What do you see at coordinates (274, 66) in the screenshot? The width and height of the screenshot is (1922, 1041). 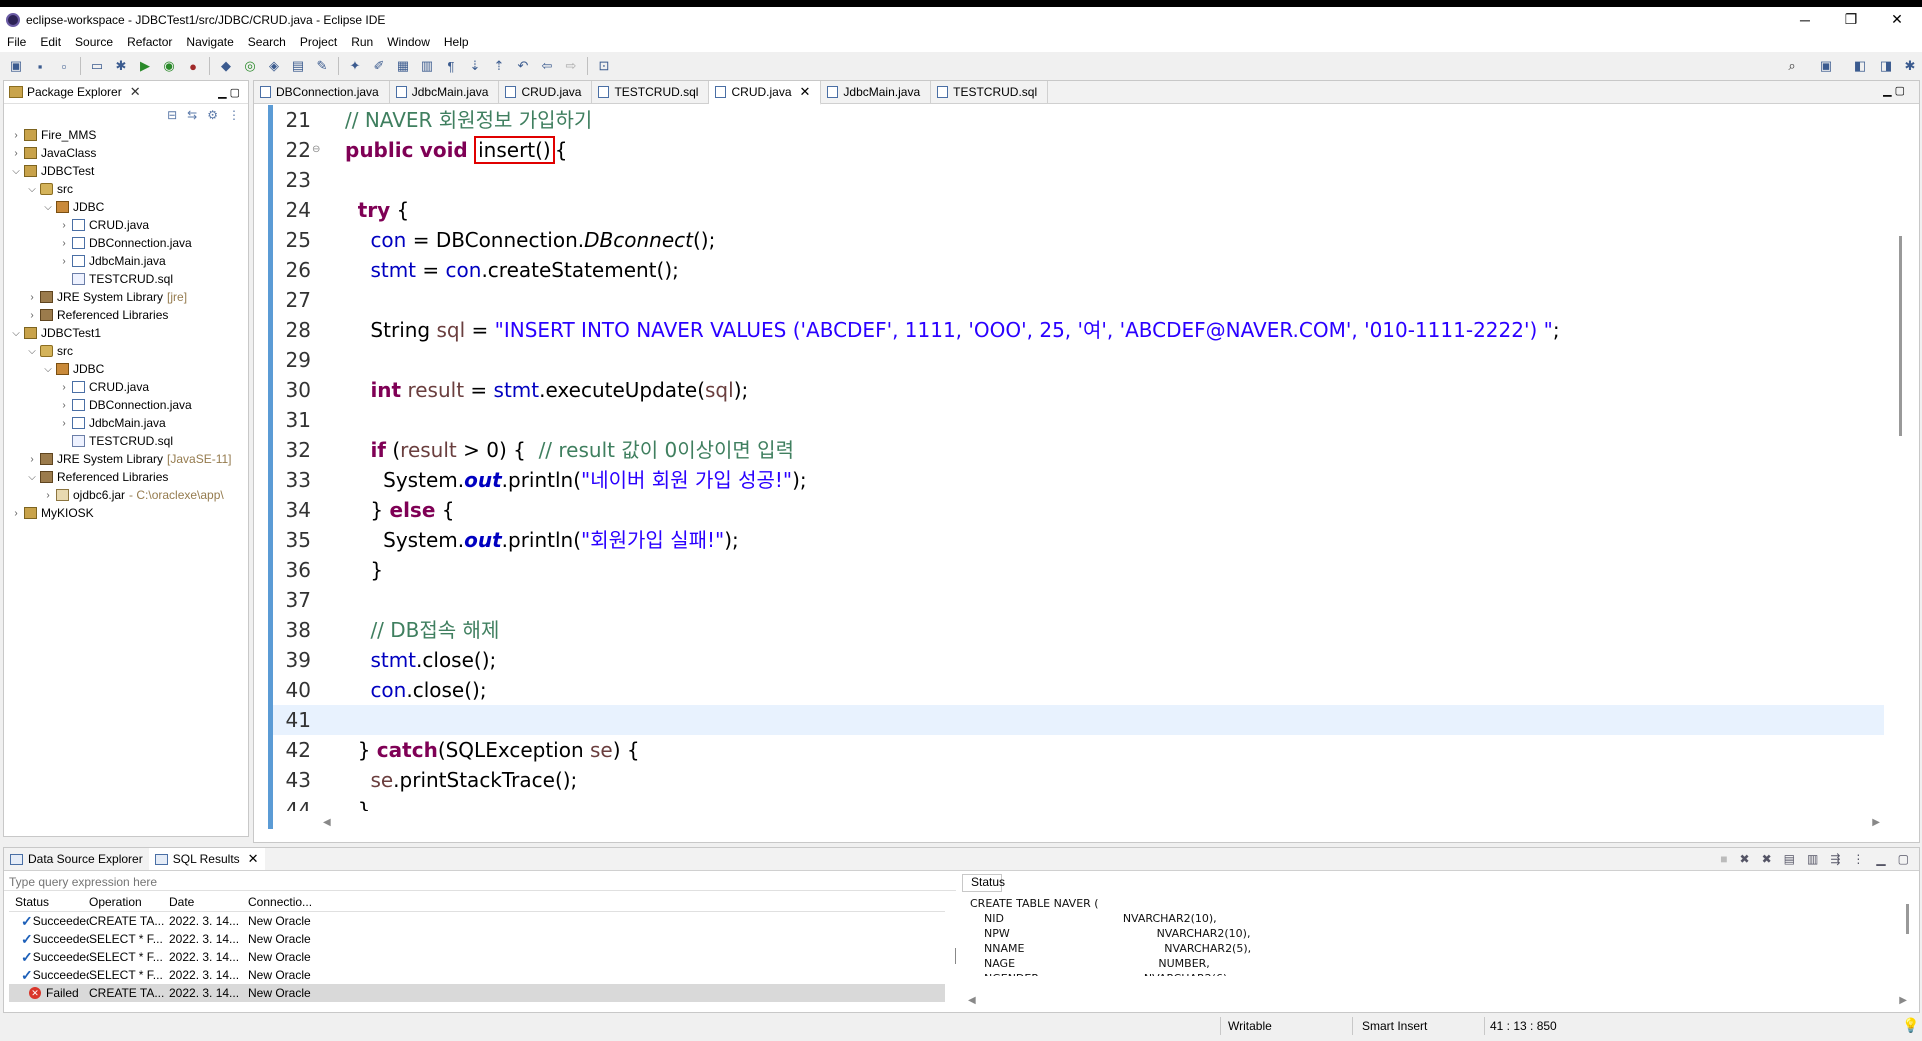 I see `open-type-icon: ◈` at bounding box center [274, 66].